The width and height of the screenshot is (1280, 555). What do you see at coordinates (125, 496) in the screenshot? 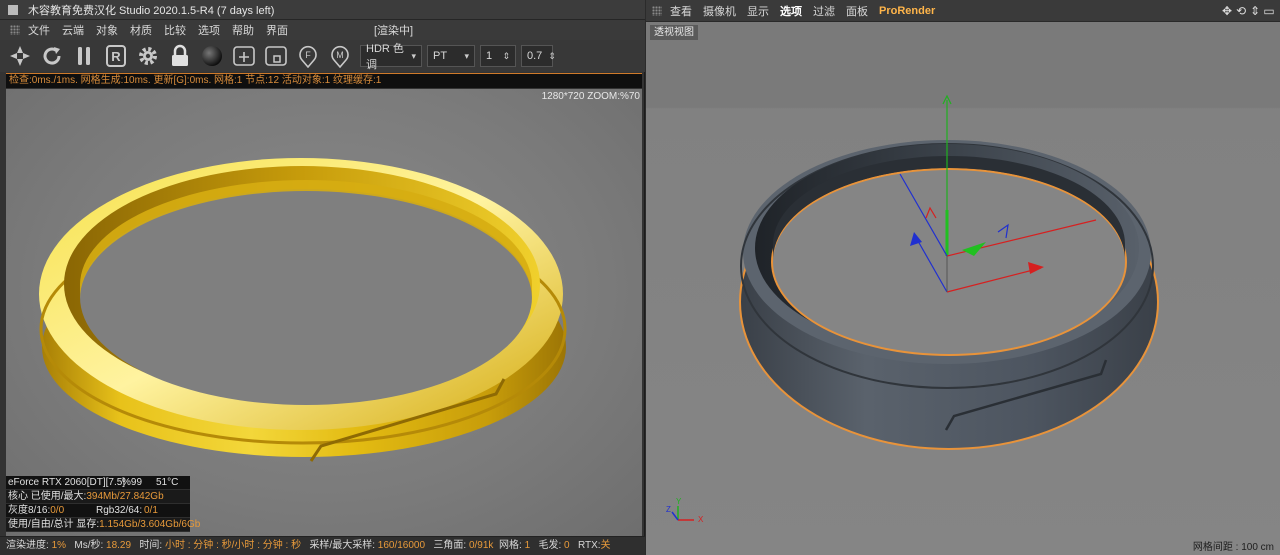
I see `core-value: 394Mb/27.842Gb` at bounding box center [125, 496].